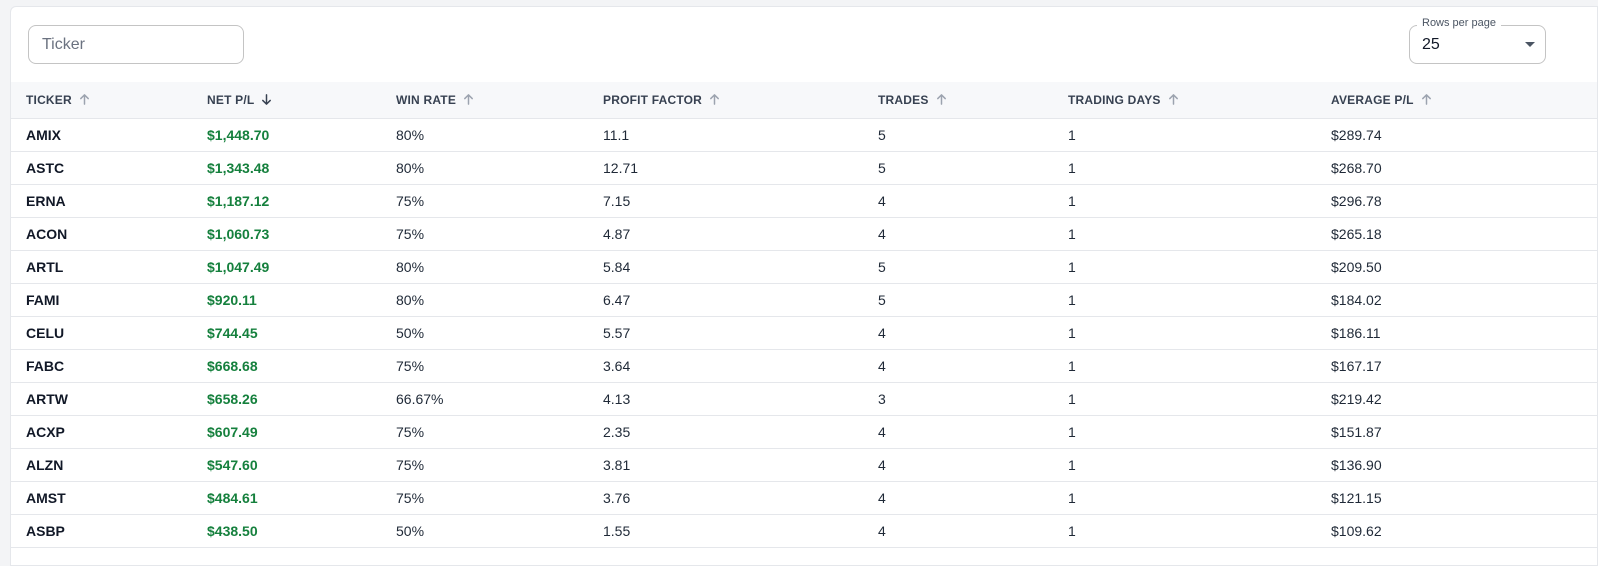 This screenshot has height=566, width=1598. What do you see at coordinates (47, 234) in the screenshot?
I see `cell-ticker: ACON` at bounding box center [47, 234].